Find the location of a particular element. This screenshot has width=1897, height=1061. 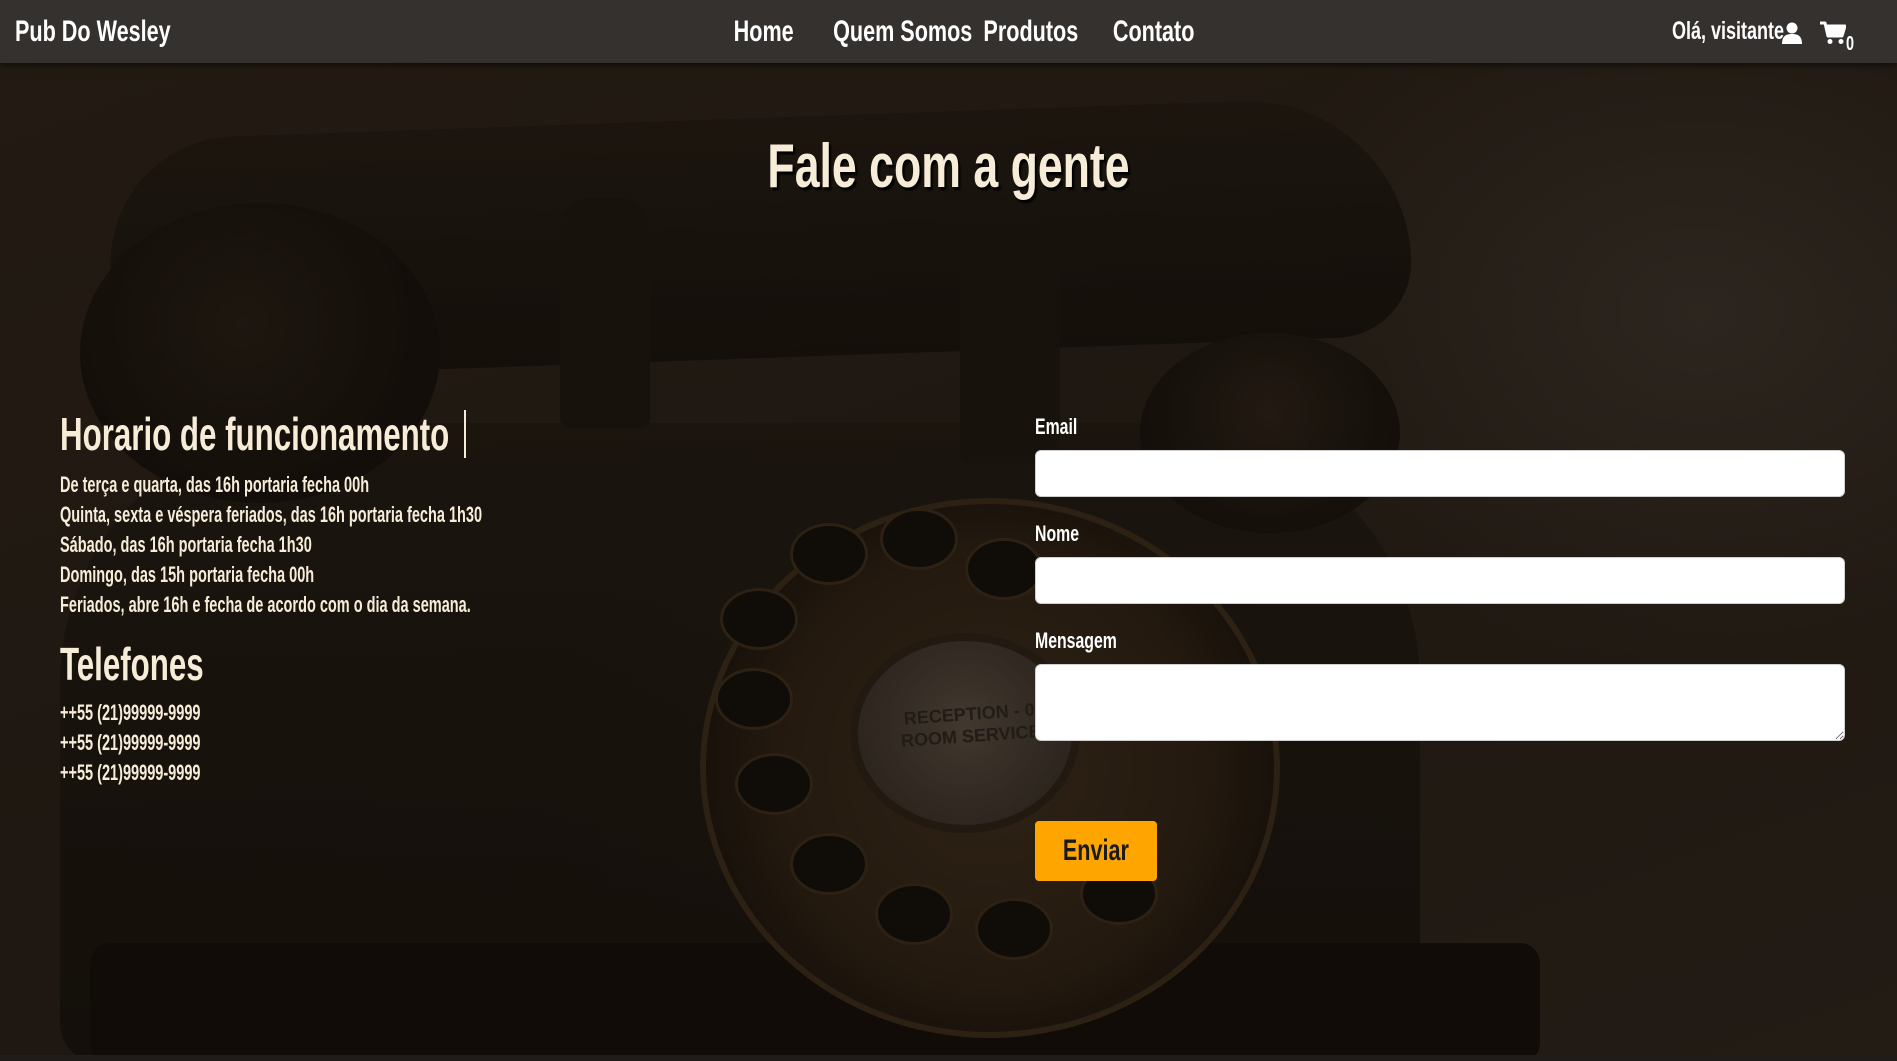

hours-line: Domingo, das 15h portaria fecha 00h is located at coordinates (252, 575).